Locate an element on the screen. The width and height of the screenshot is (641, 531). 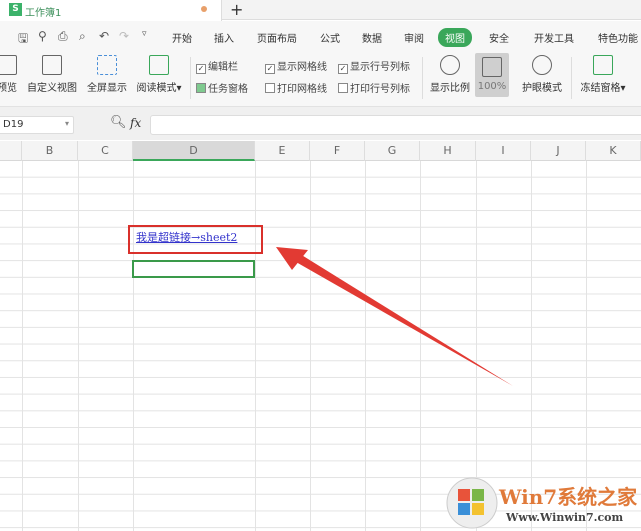
windows-logo-icon is located at coordinates (472, 503).